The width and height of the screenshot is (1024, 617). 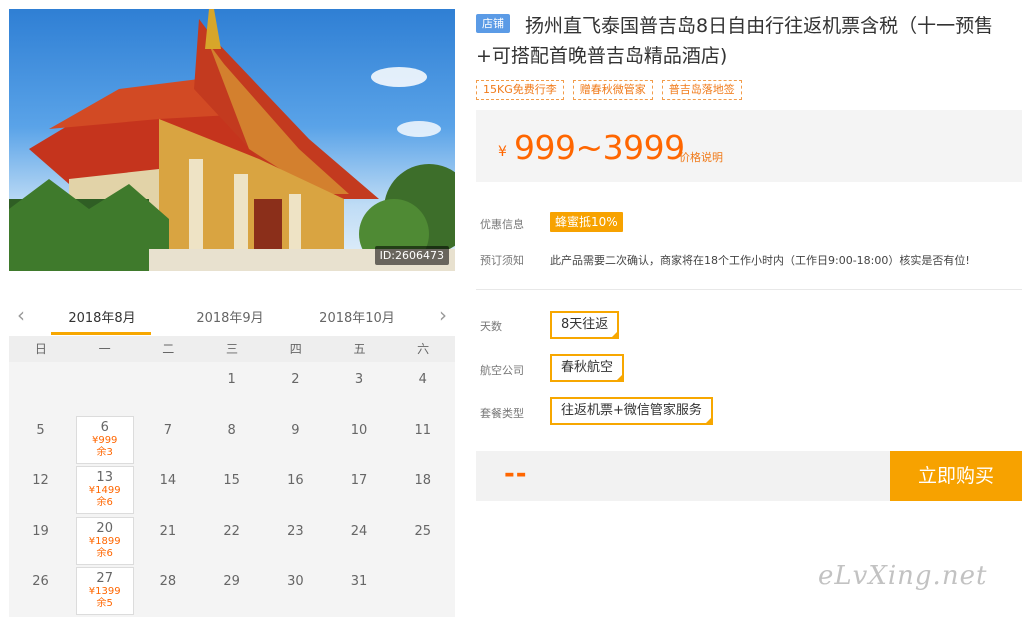 What do you see at coordinates (168, 581) in the screenshot?
I see `day-number: 28` at bounding box center [168, 581].